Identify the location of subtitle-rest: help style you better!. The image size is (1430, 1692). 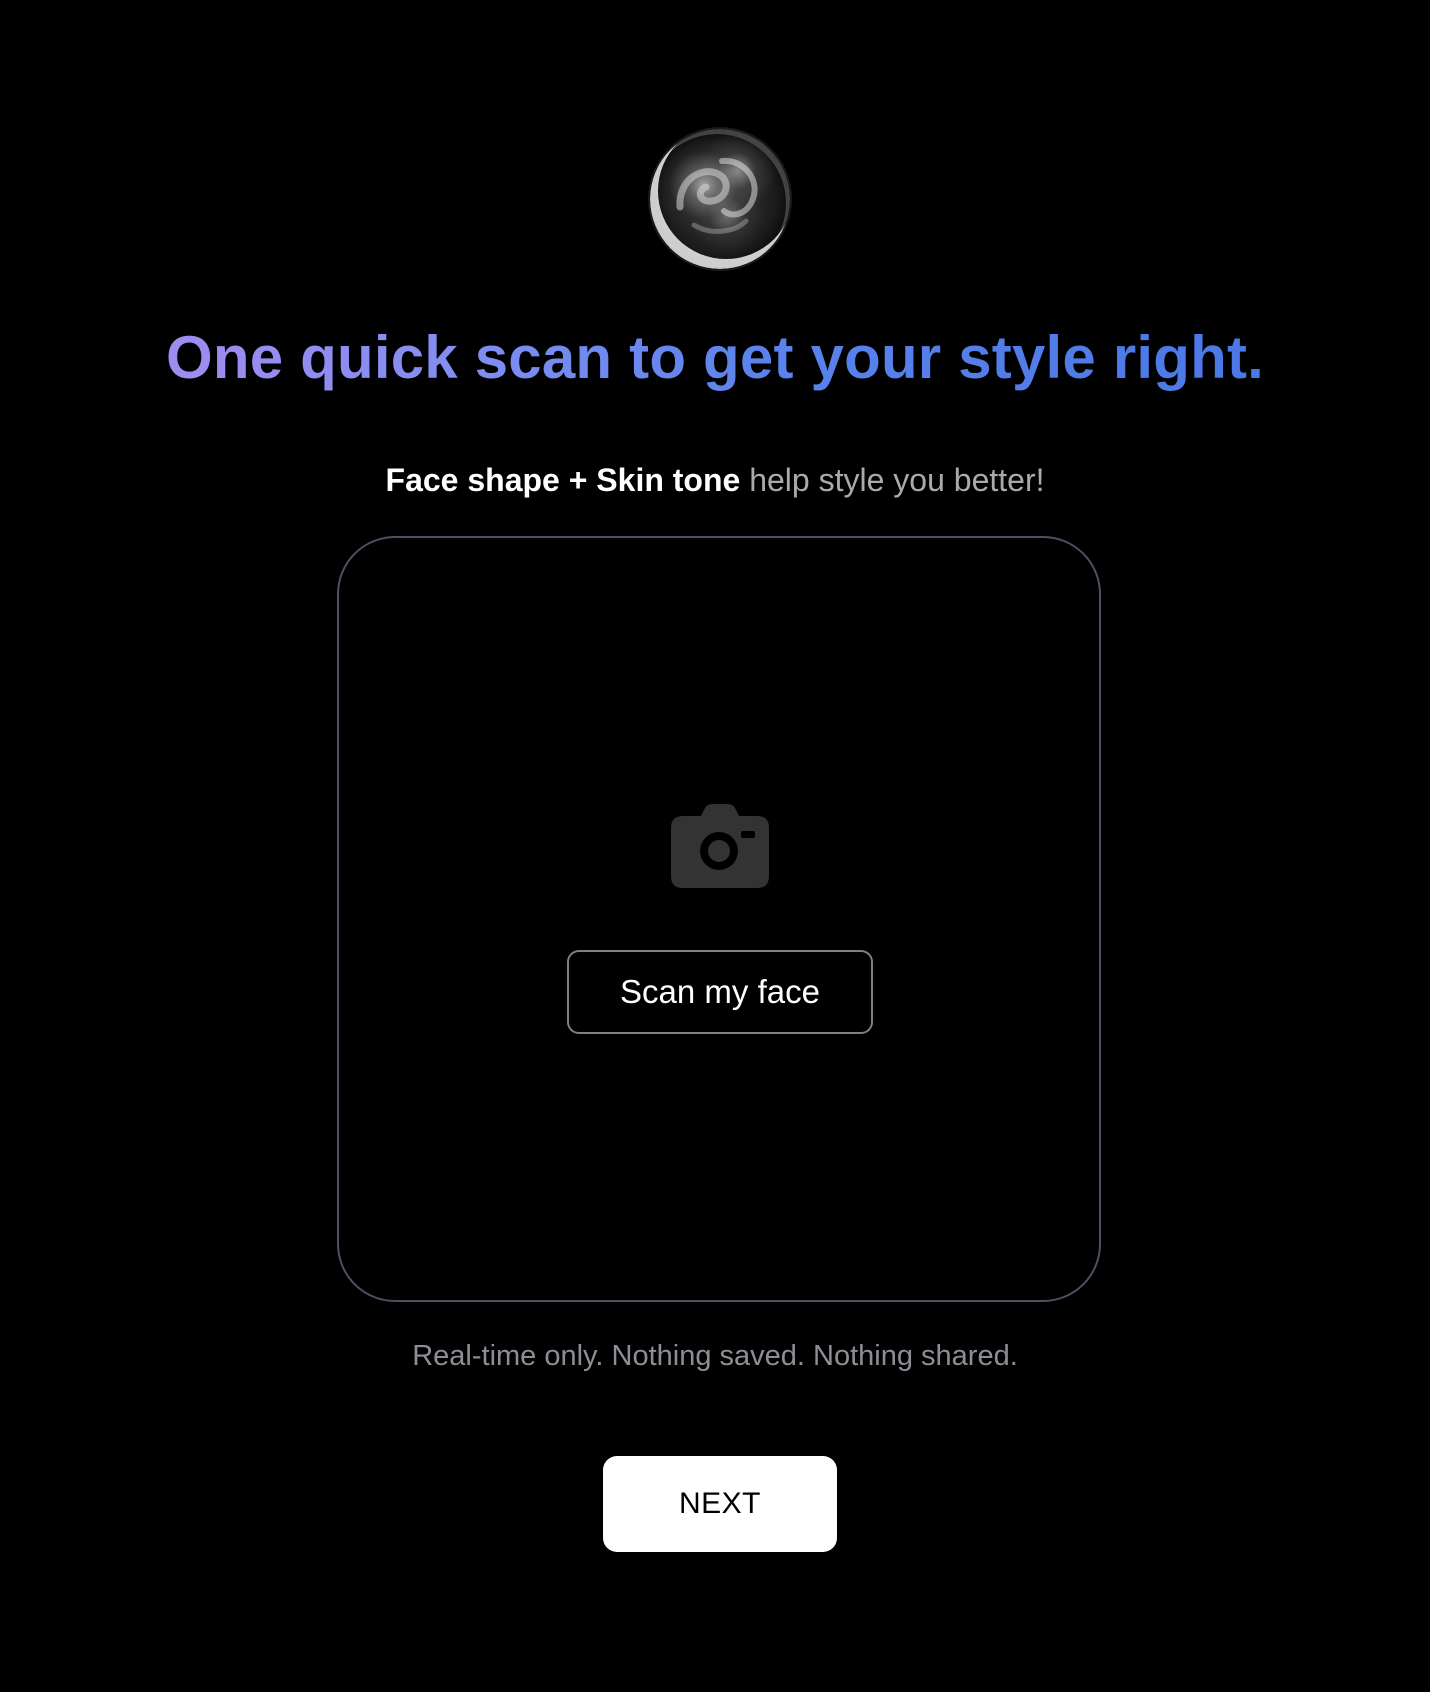
(892, 480).